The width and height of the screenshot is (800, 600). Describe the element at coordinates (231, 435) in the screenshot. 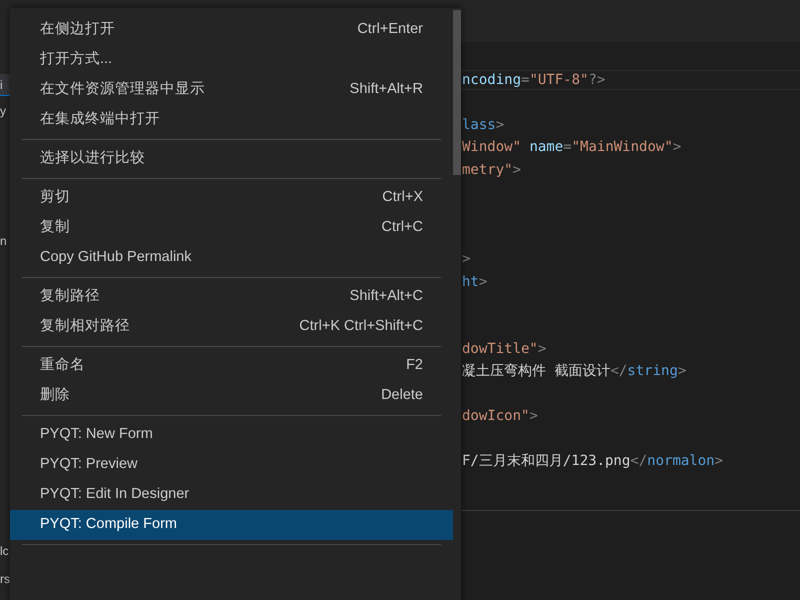

I see `menu-item: PYQT: New Form` at that location.